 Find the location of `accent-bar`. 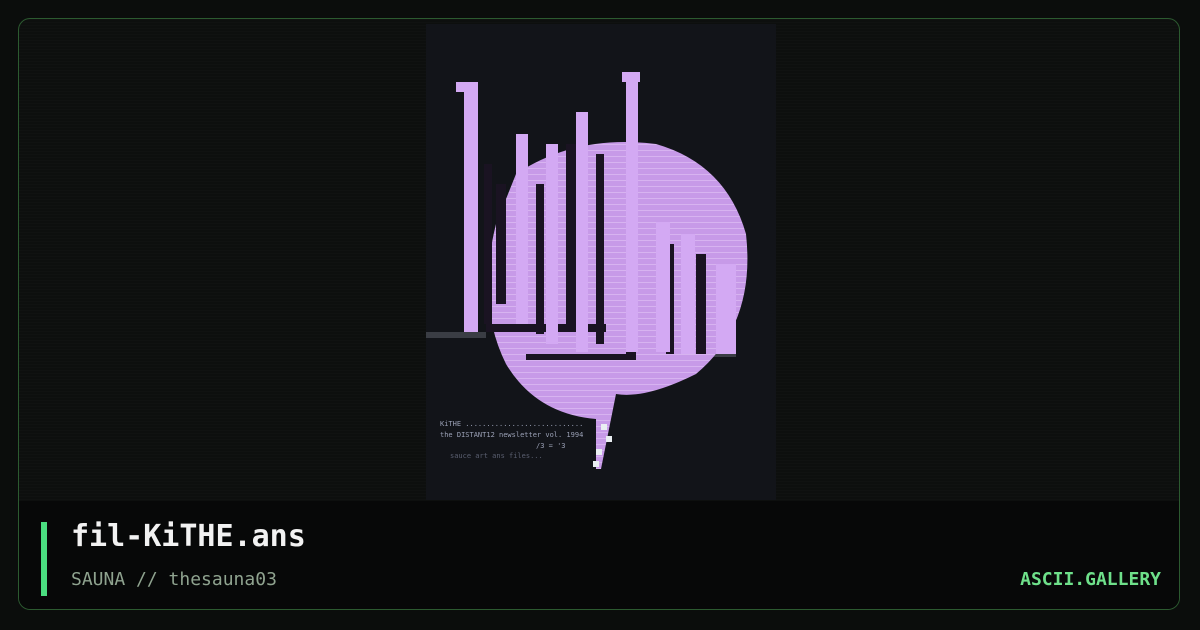

accent-bar is located at coordinates (44, 559).